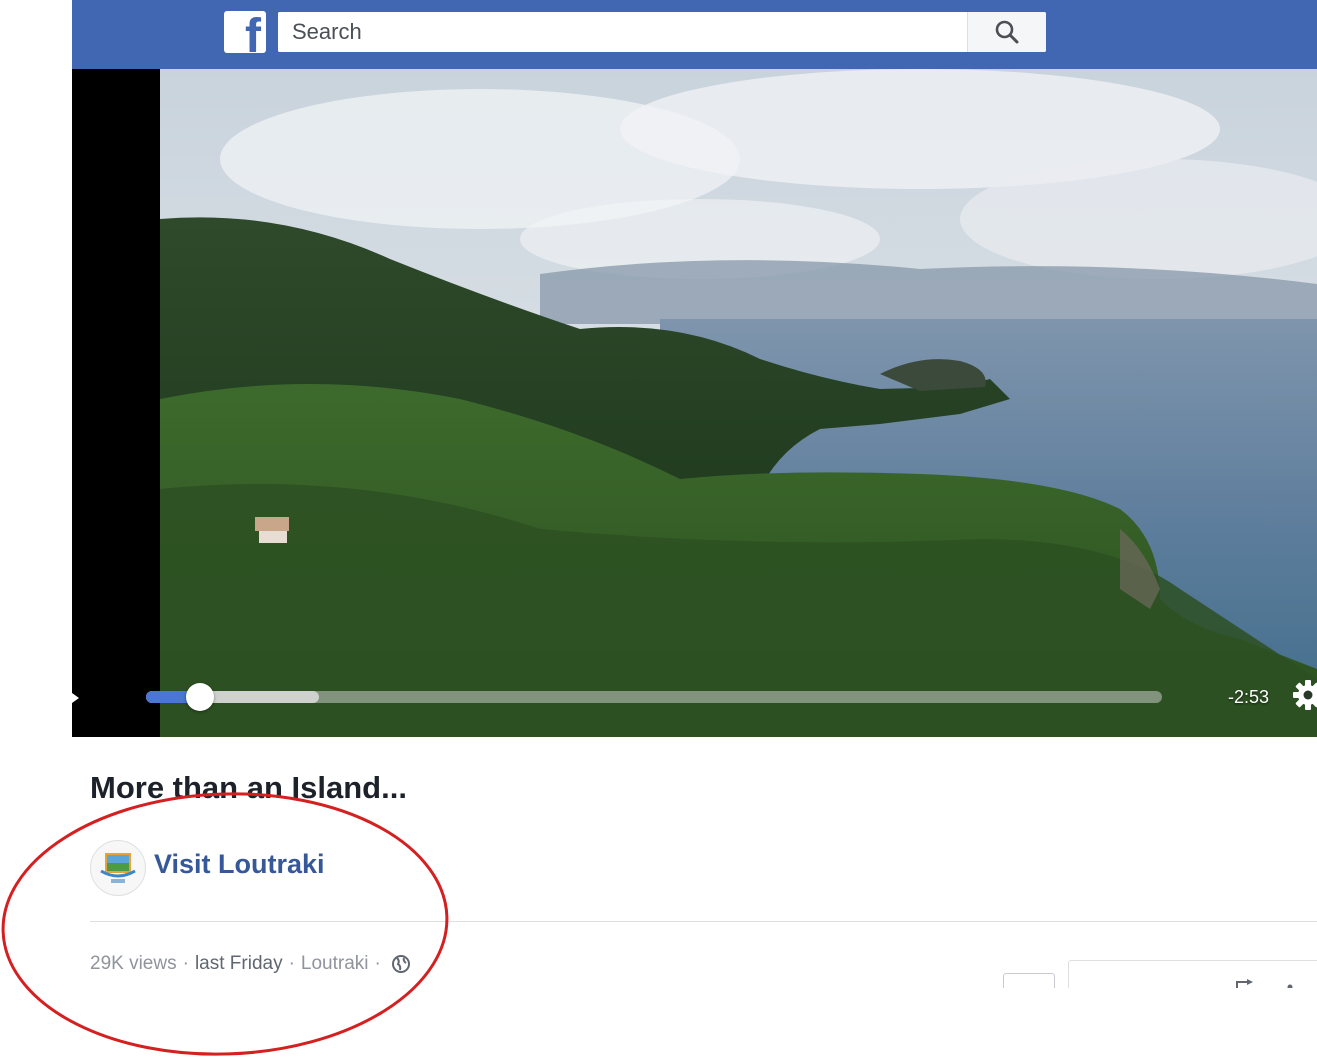 The height and width of the screenshot is (1058, 1317). I want to click on gear-icon, so click(1305, 695).